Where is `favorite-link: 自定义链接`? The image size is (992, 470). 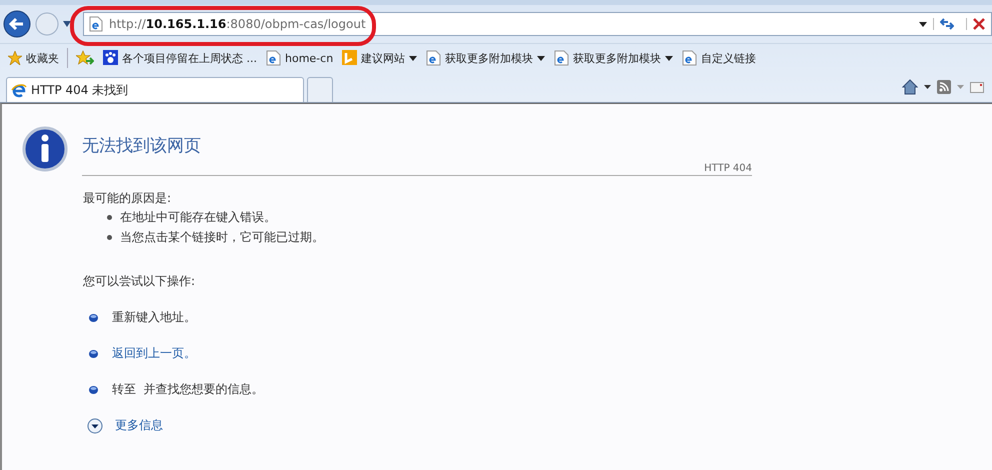
favorite-link: 自定义链接 is located at coordinates (719, 58).